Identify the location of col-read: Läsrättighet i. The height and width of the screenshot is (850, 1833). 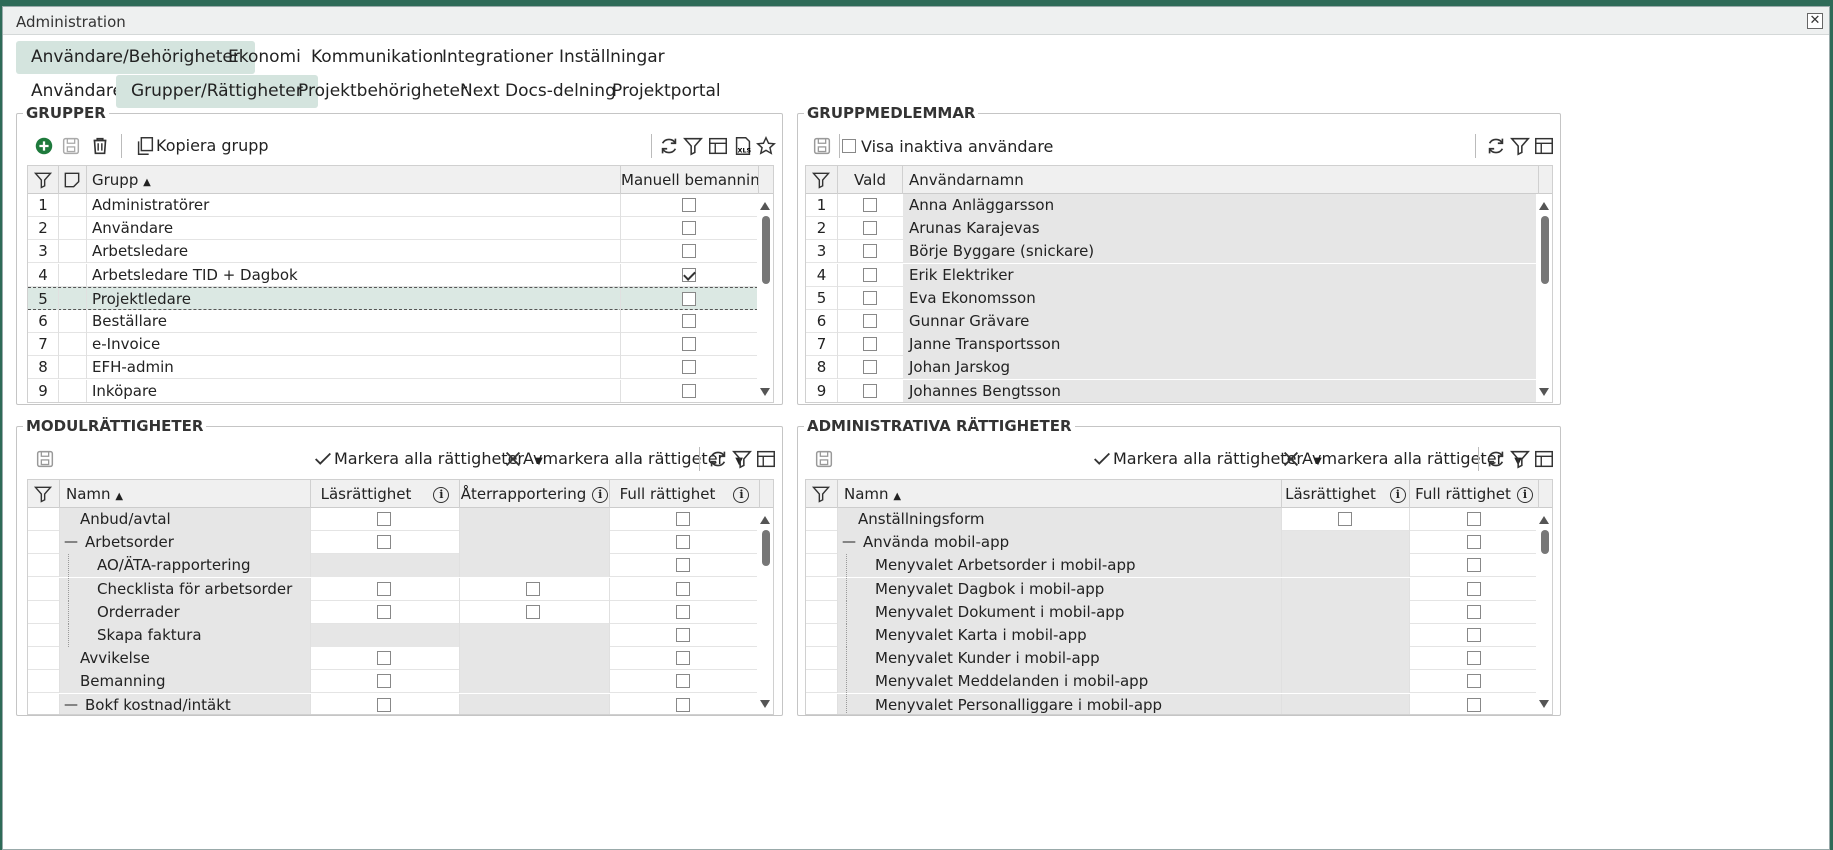
(385, 494).